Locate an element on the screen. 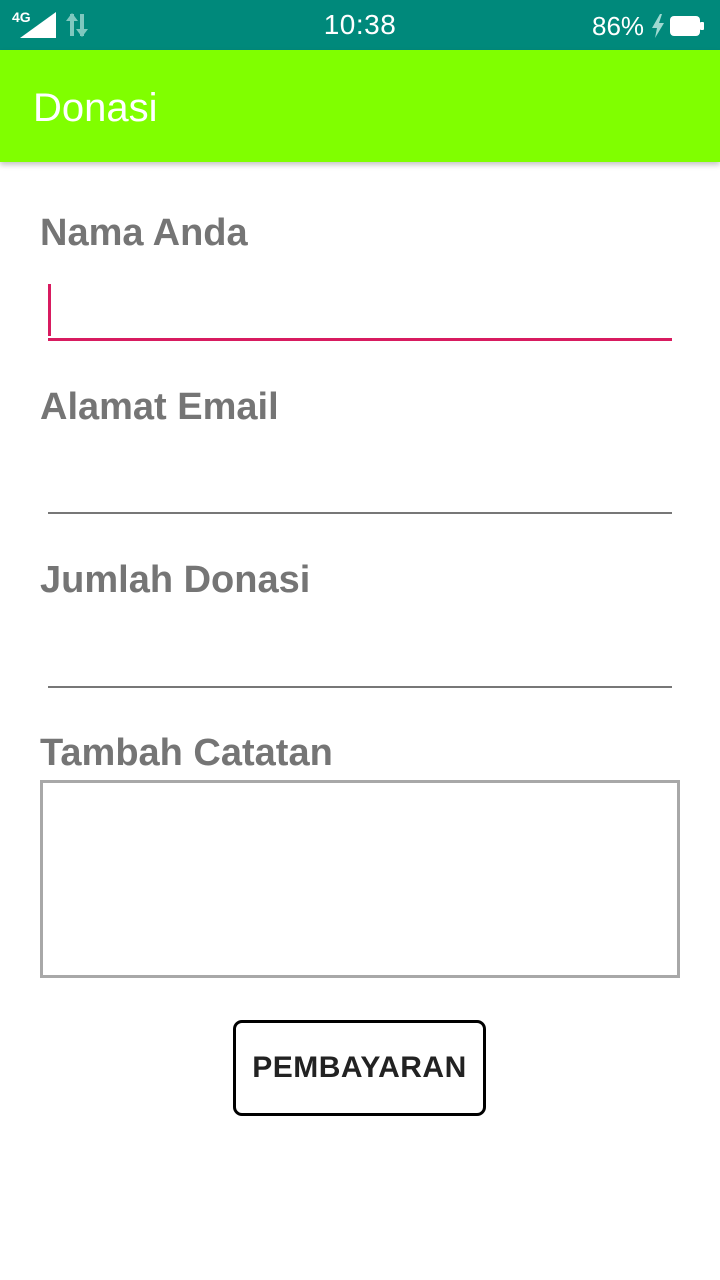 This screenshot has width=720, height=1280. text-cursor is located at coordinates (49, 310).